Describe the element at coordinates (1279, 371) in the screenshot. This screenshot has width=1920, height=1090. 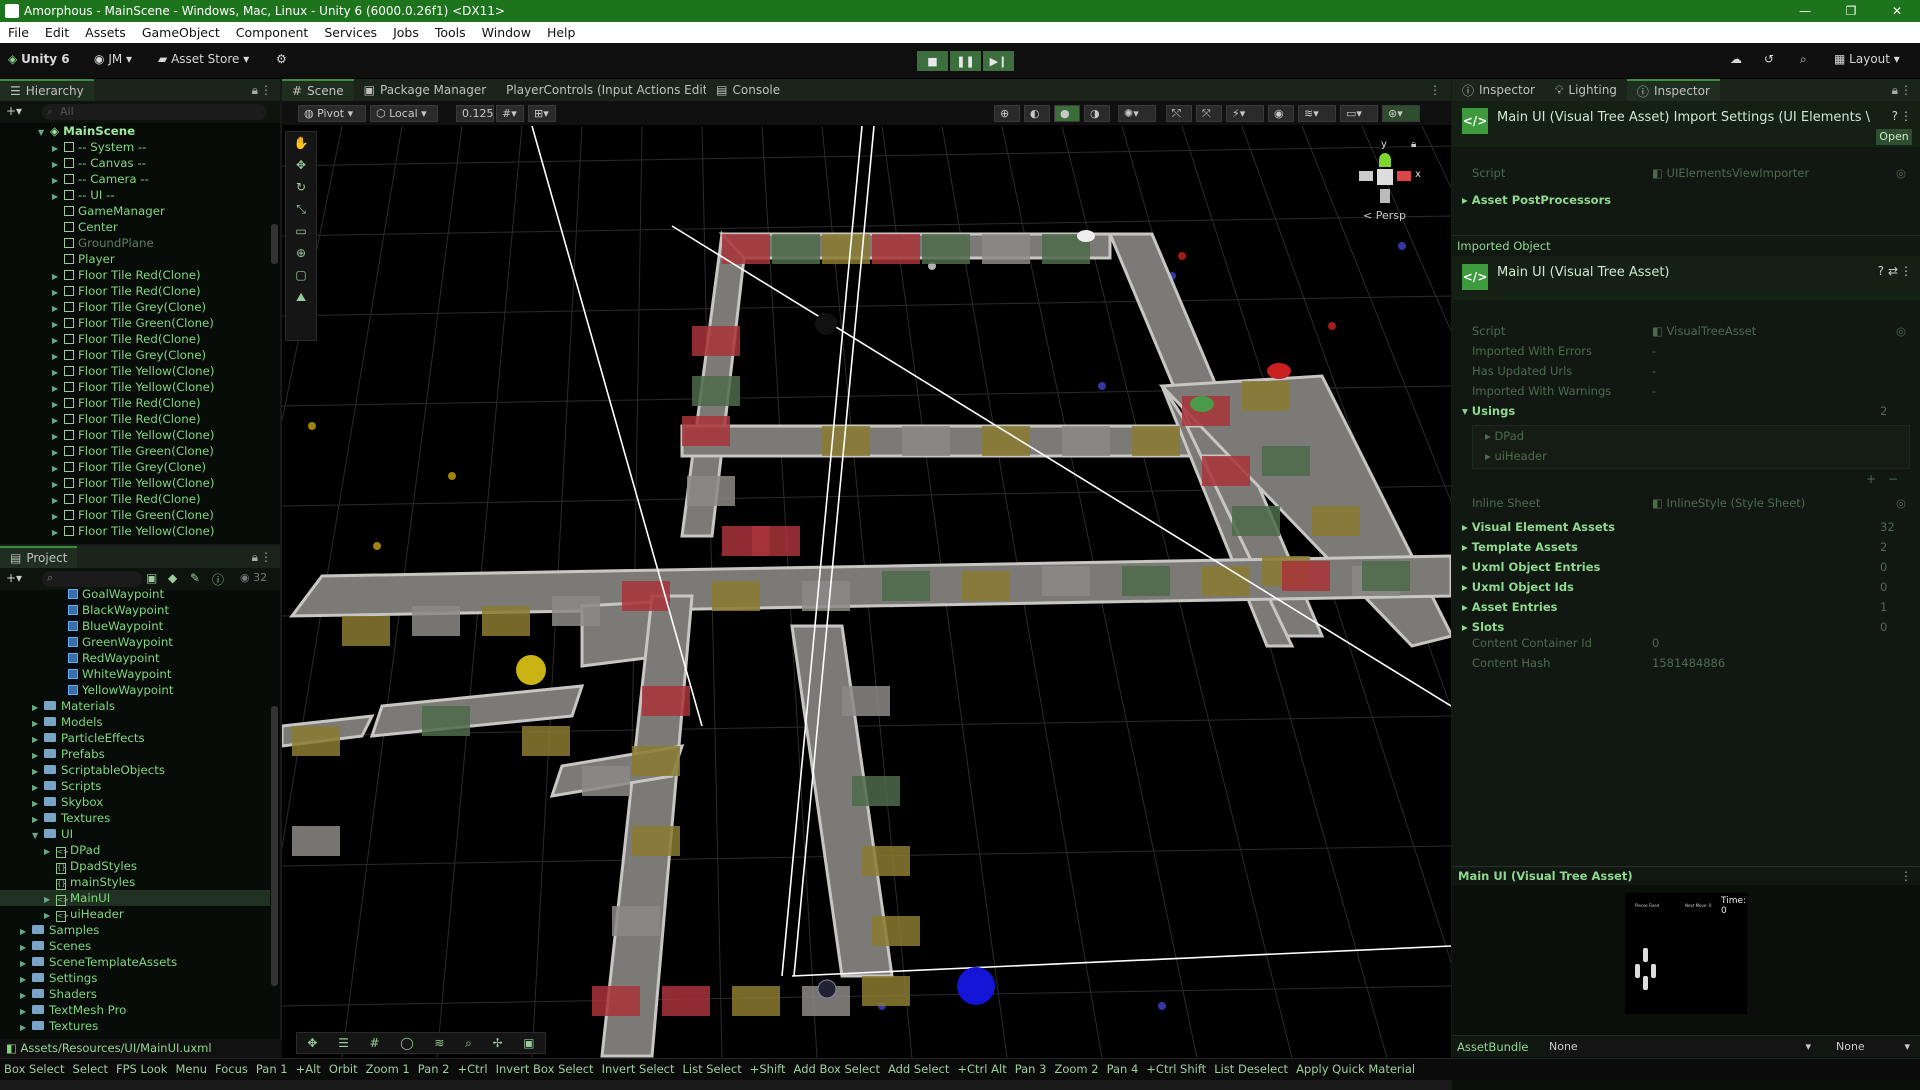
I see `red-waypoint` at that location.